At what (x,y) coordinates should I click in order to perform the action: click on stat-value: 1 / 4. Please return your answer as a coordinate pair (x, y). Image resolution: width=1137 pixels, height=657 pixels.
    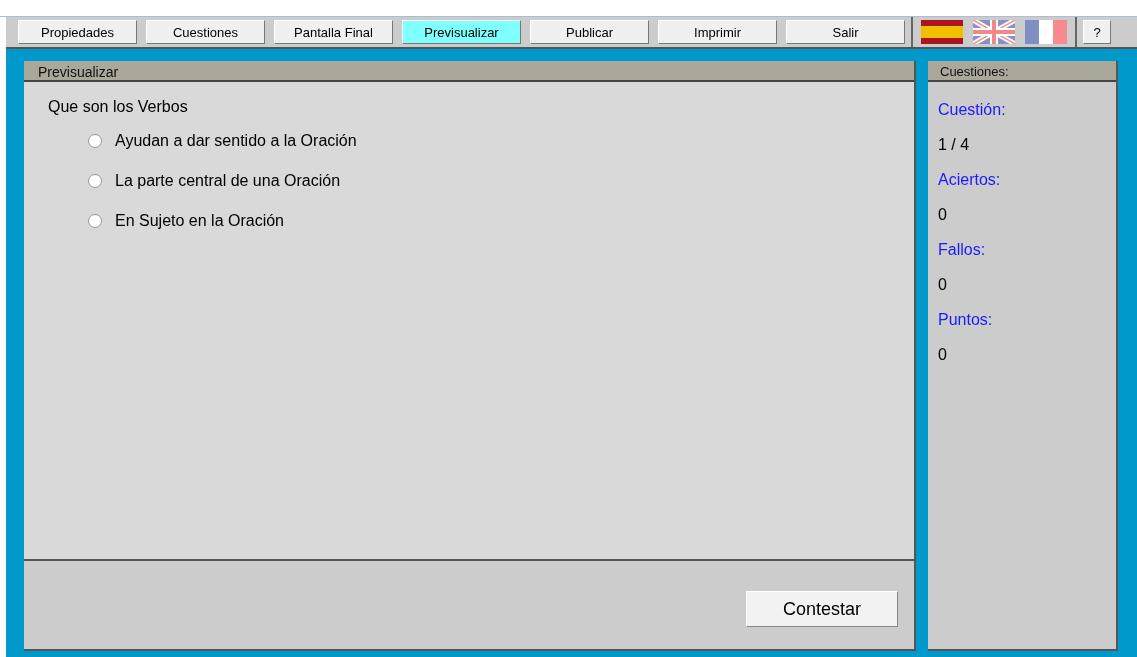
    Looking at the image, I should click on (954, 145).